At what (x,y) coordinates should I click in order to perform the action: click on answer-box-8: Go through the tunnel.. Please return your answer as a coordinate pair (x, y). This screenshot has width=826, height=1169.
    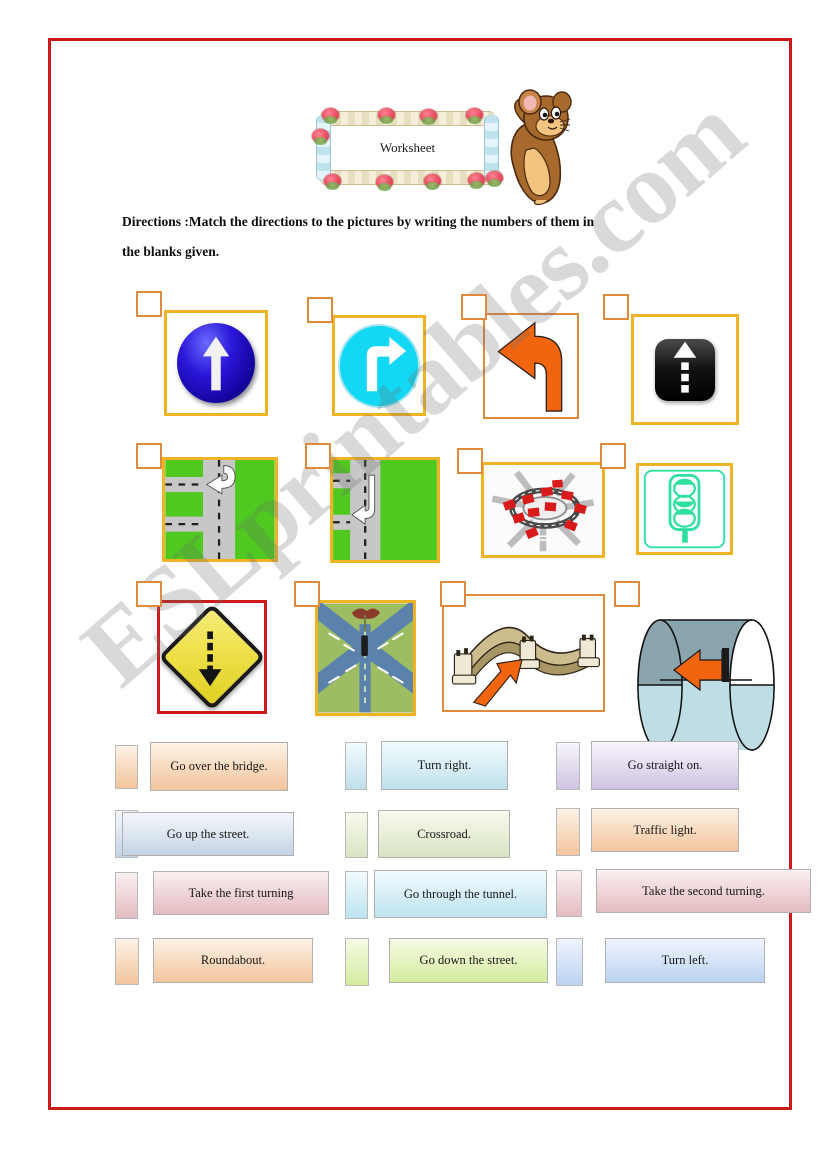
    Looking at the image, I should click on (460, 894).